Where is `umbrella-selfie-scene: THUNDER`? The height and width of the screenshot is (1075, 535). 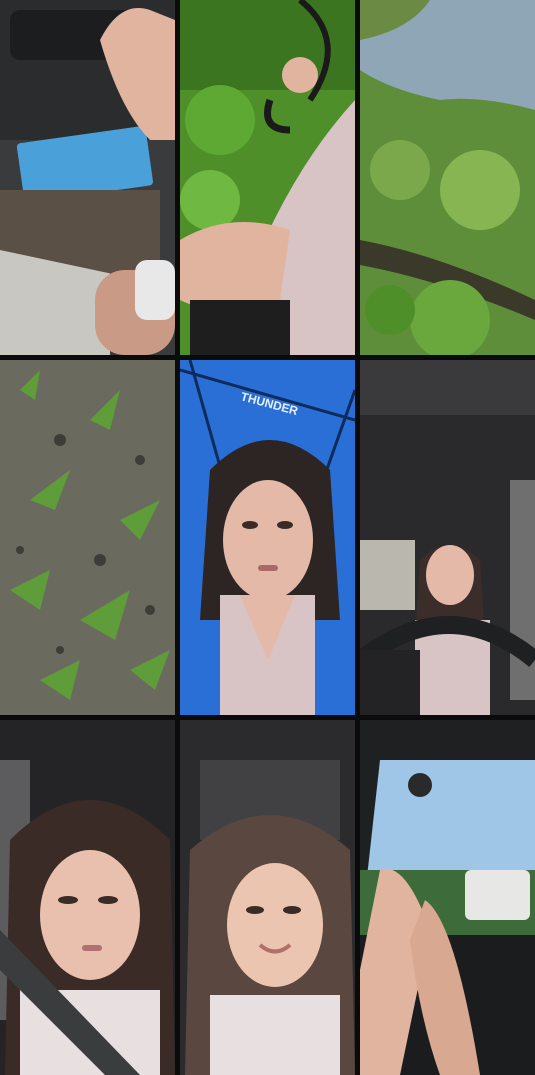
umbrella-selfie-scene: THUNDER is located at coordinates (267, 537).